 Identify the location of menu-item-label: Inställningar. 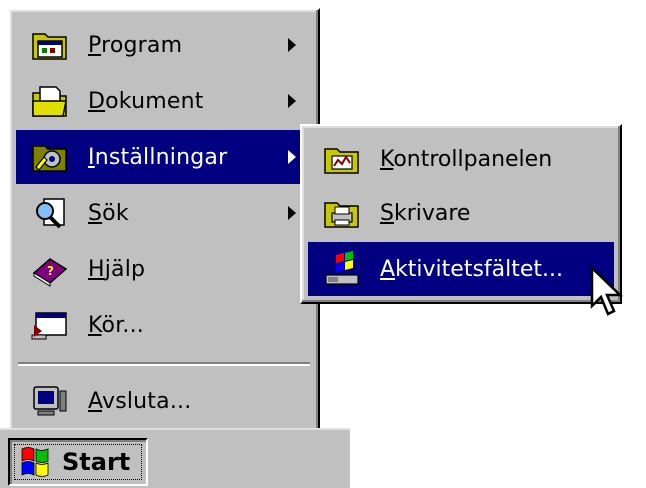
(158, 157).